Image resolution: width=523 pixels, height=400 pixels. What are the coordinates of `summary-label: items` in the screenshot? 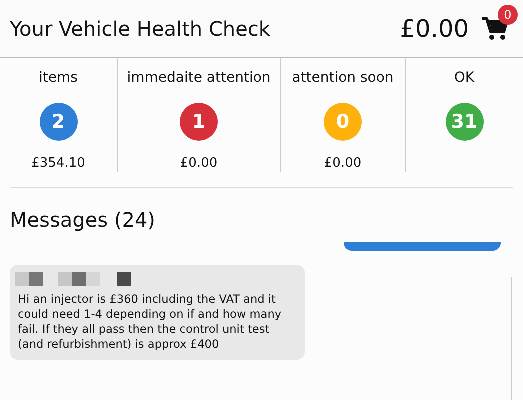 It's located at (58, 78).